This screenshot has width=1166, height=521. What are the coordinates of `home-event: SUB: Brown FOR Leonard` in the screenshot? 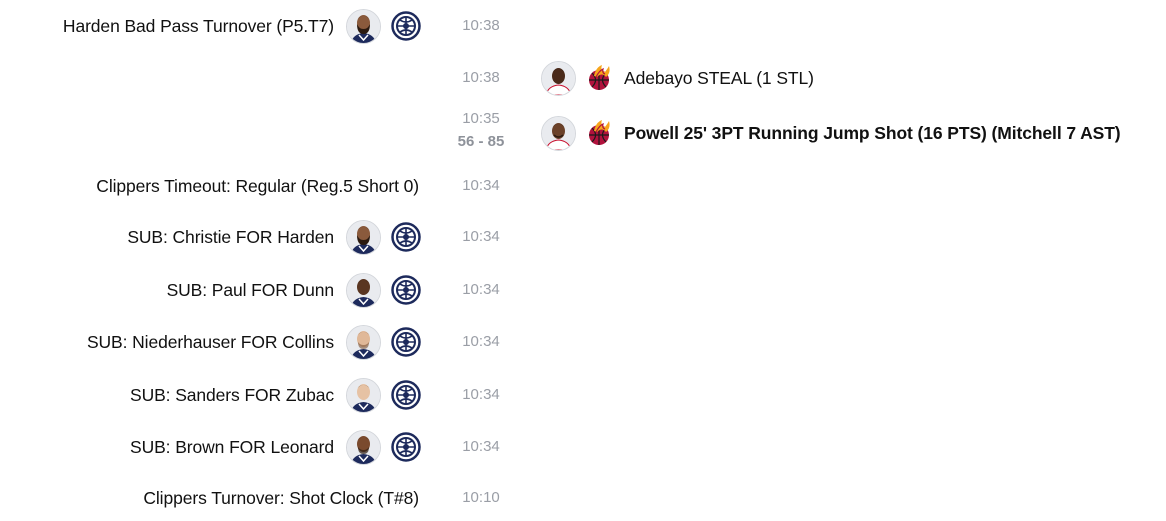 It's located at (275, 447).